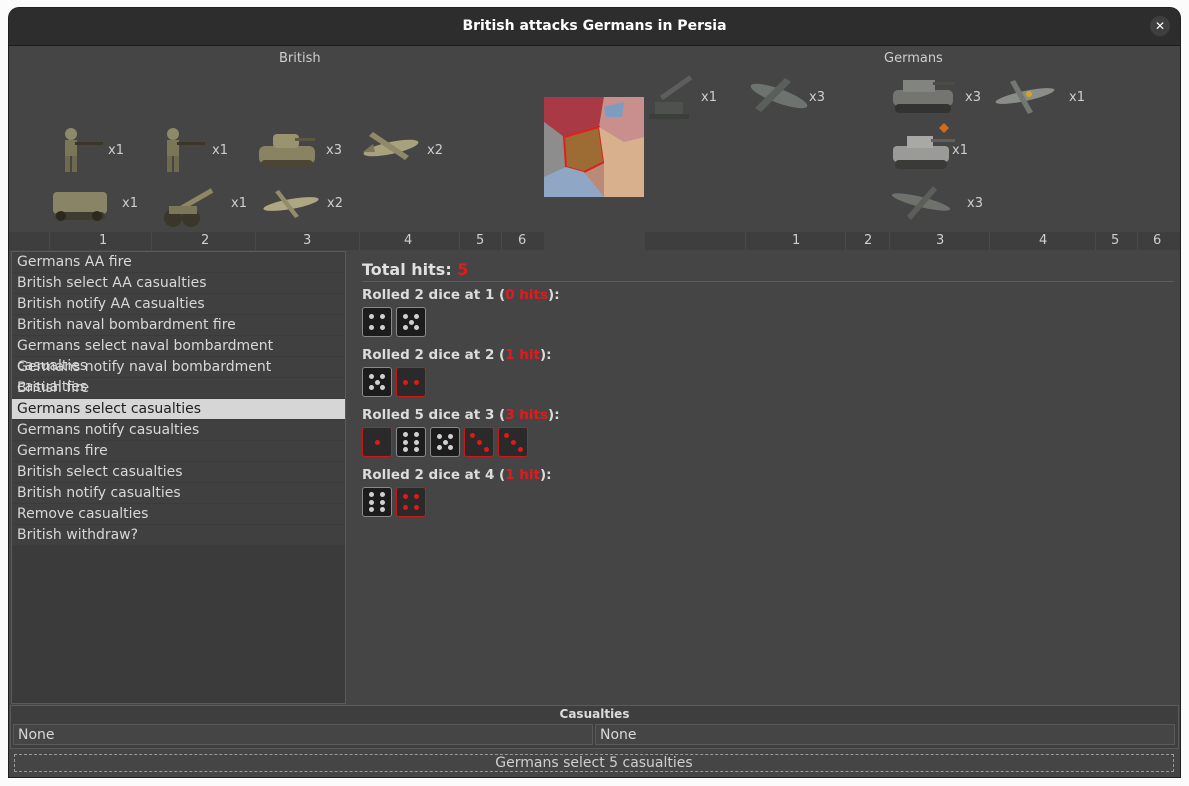  Describe the element at coordinates (334, 150) in the screenshot. I see `british-unit-count: x3` at that location.